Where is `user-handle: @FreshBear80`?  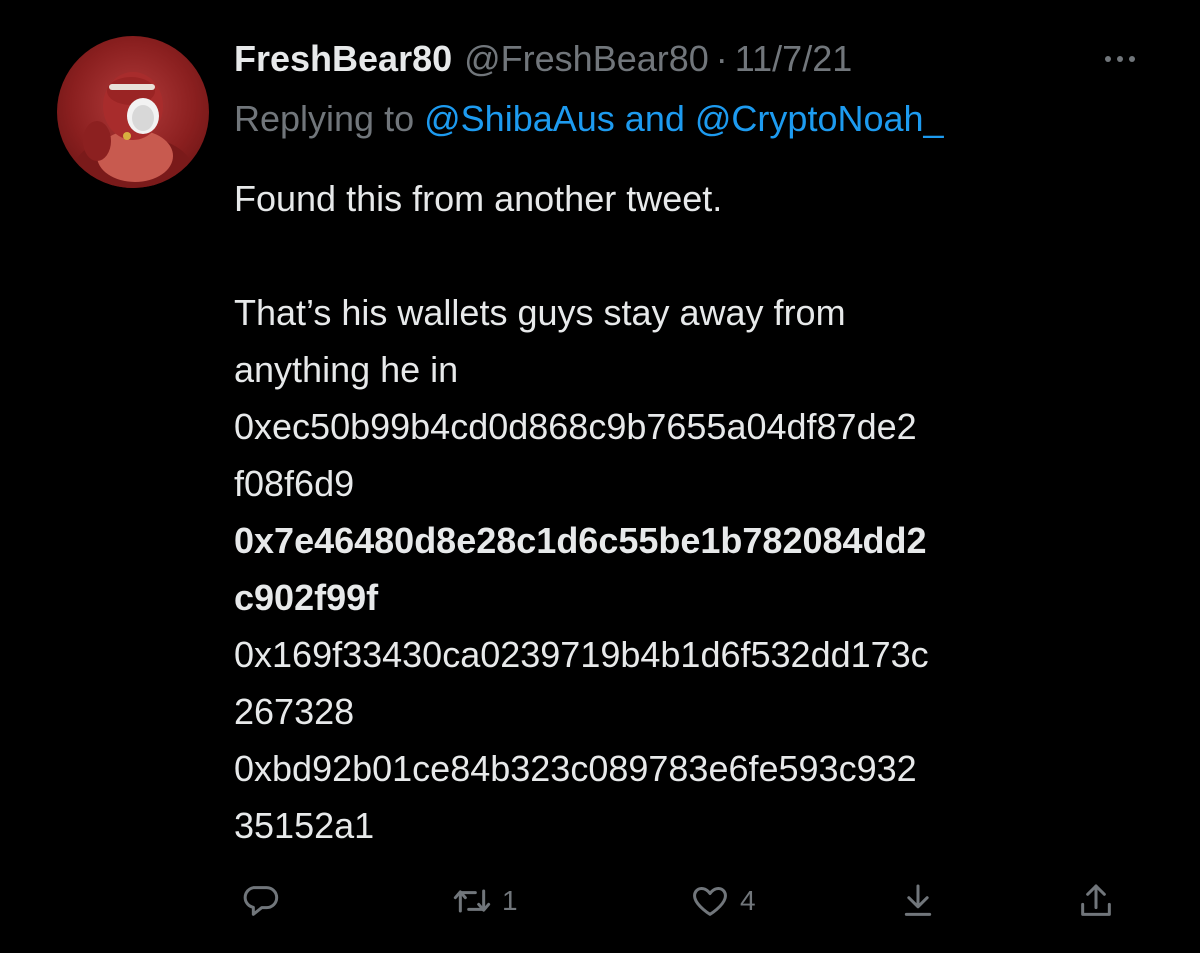 user-handle: @FreshBear80 is located at coordinates (586, 59).